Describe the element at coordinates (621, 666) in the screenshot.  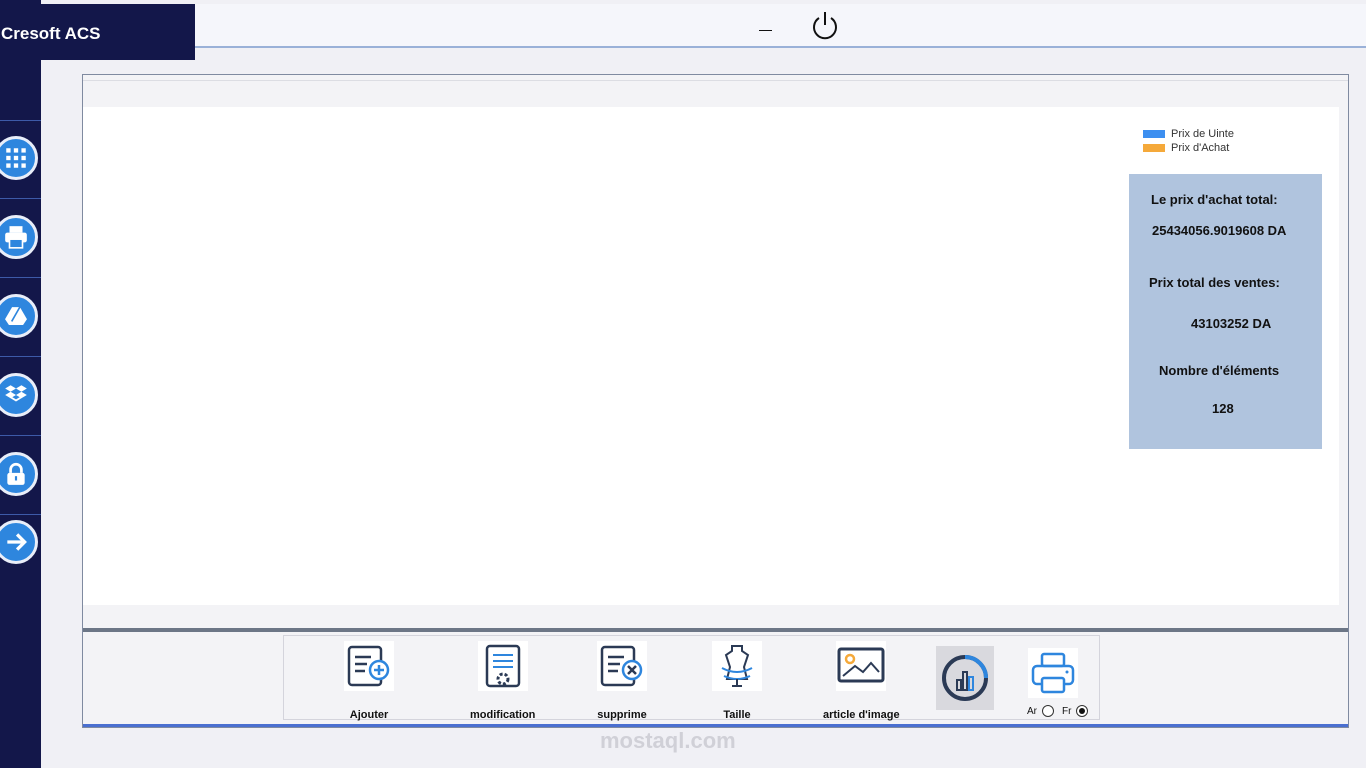
I see `delete-document-icon` at that location.